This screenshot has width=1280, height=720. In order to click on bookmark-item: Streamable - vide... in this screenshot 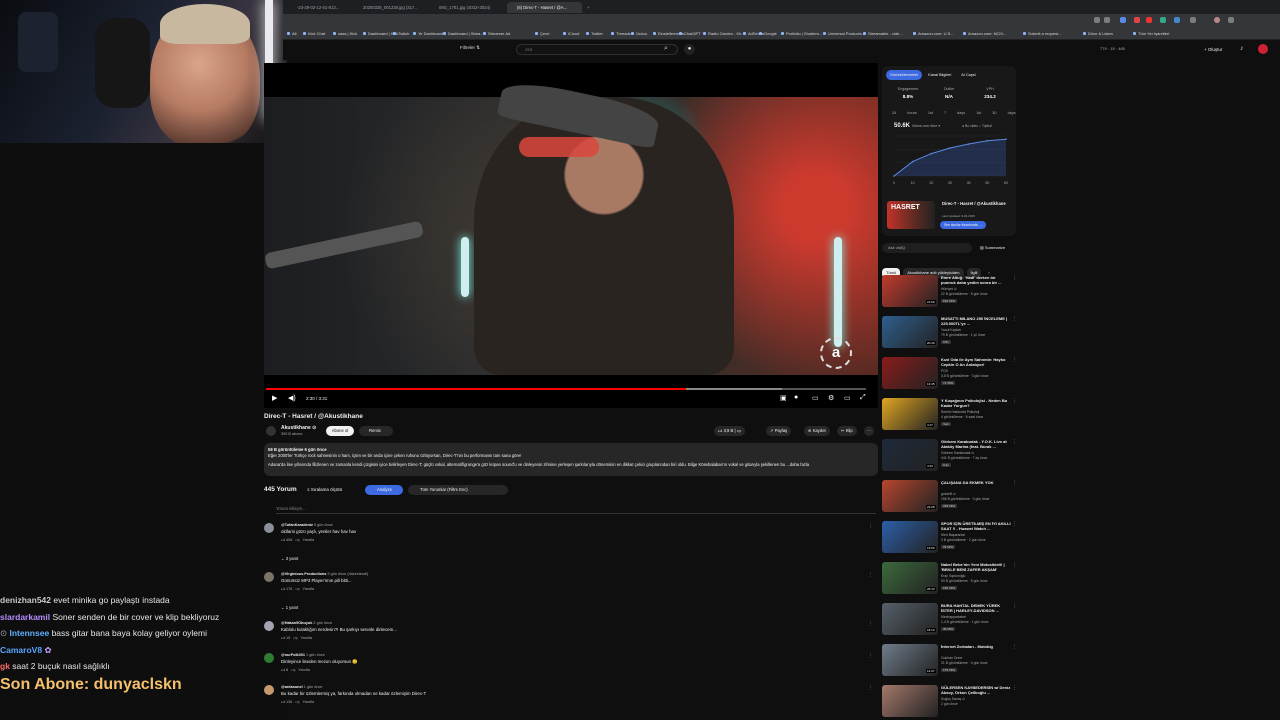, I will do `click(883, 34)`.